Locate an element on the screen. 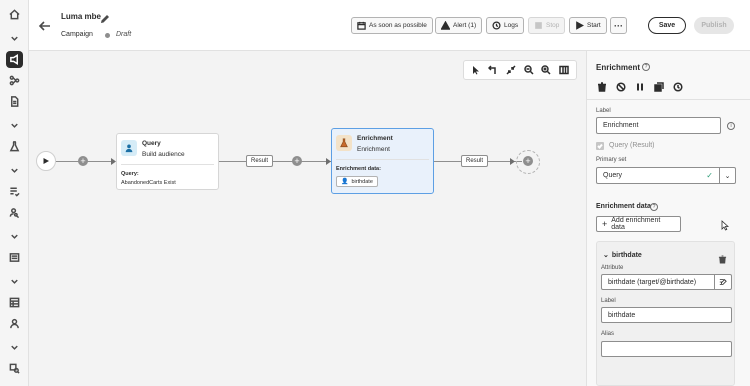  alias-caption: Alias is located at coordinates (608, 334).